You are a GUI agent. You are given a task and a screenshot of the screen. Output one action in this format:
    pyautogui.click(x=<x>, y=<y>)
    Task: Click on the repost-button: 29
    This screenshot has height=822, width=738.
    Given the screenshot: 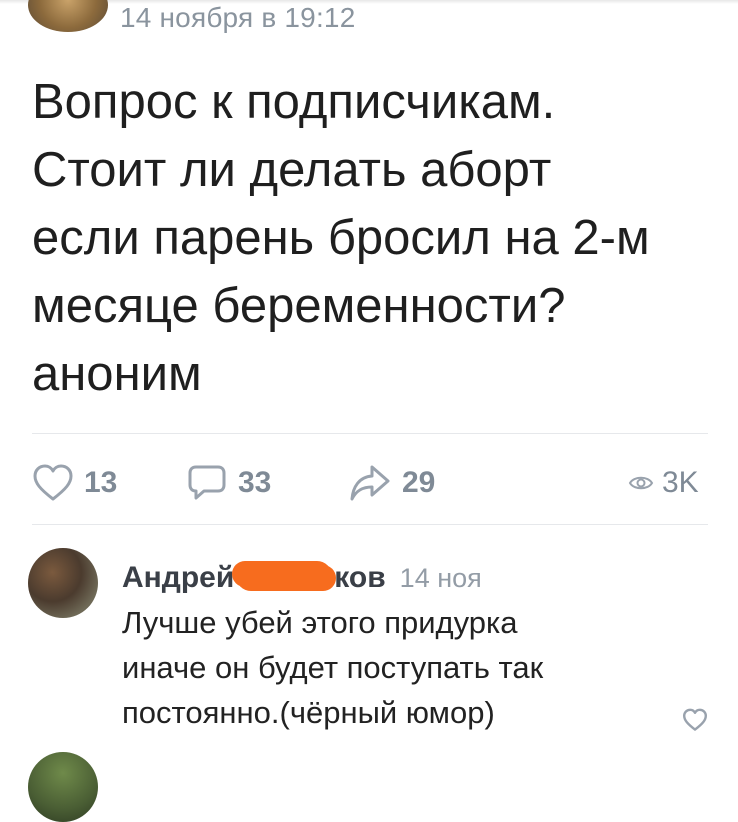 What is the action you would take?
    pyautogui.click(x=391, y=483)
    